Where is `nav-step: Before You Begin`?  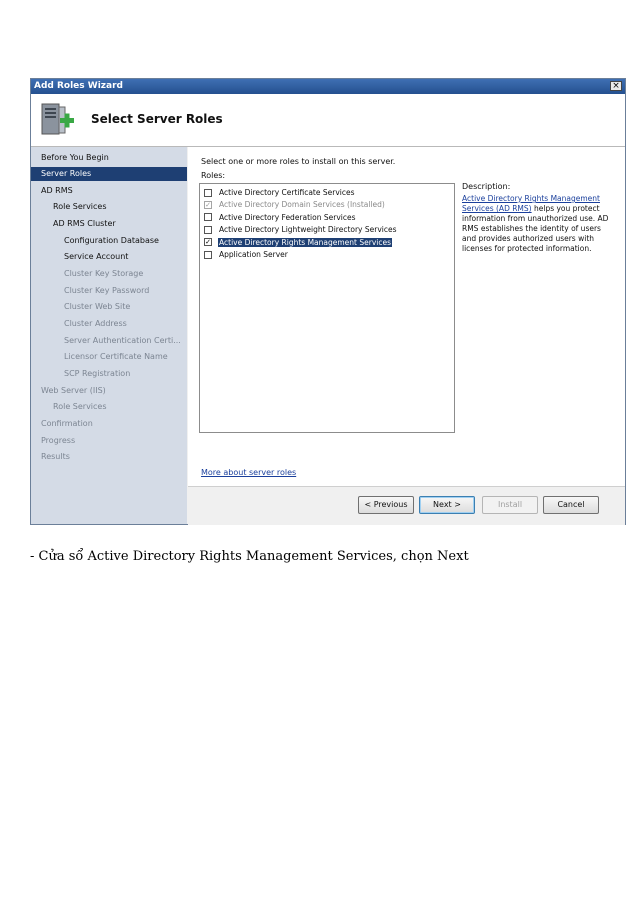
nav-step: Before You Begin is located at coordinates (109, 158).